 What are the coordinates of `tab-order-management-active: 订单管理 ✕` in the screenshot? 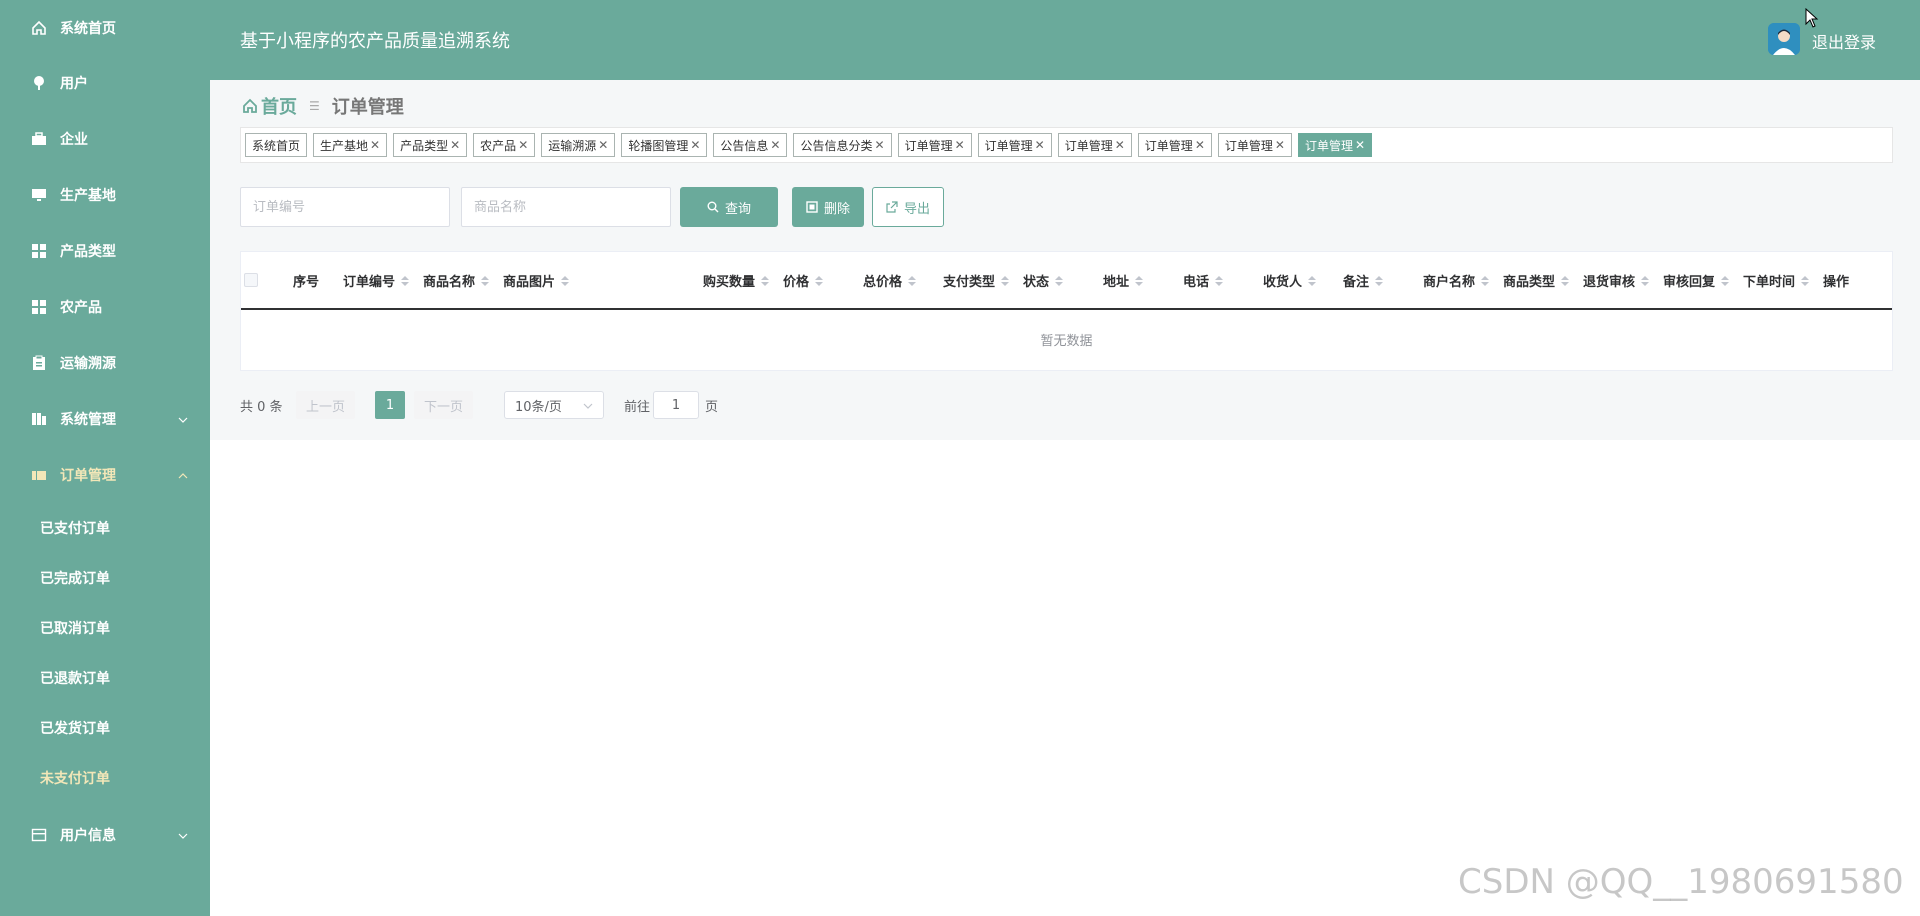 It's located at (1335, 145).